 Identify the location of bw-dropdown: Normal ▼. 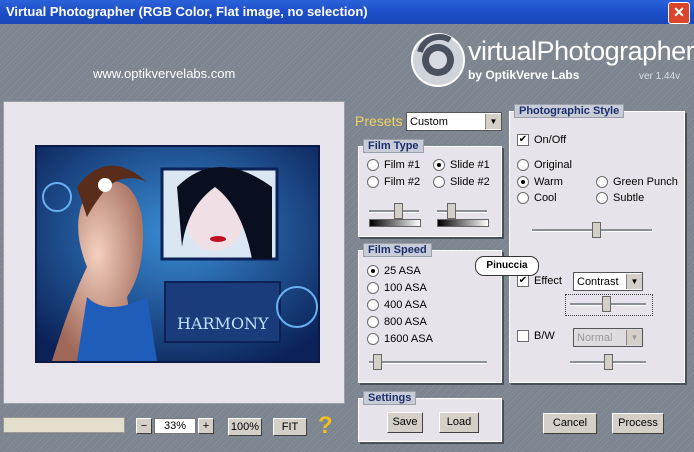
(608, 337).